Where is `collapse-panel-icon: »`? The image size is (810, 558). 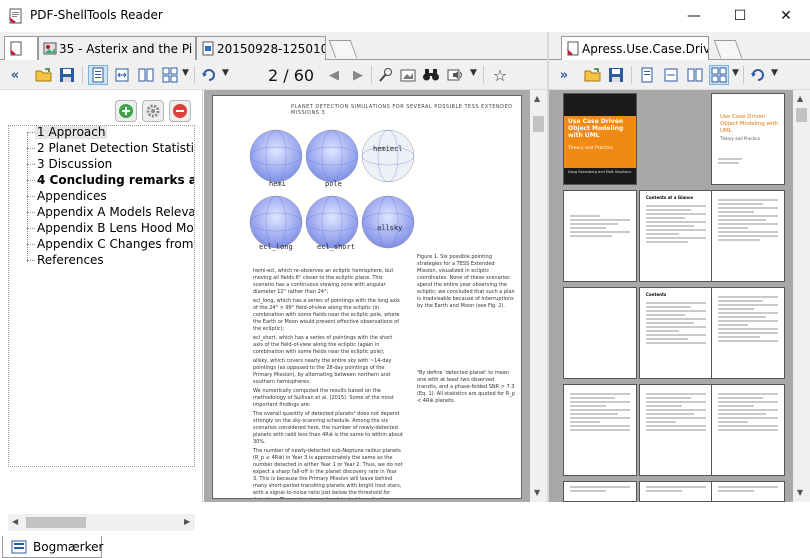 collapse-panel-icon: » is located at coordinates (564, 75).